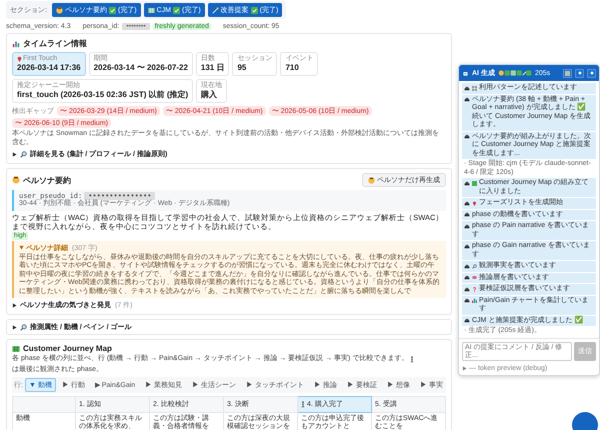 Image resolution: width=600 pixels, height=430 pixels. I want to click on stat-value: 2026-03-14 17:36, so click(49, 68).